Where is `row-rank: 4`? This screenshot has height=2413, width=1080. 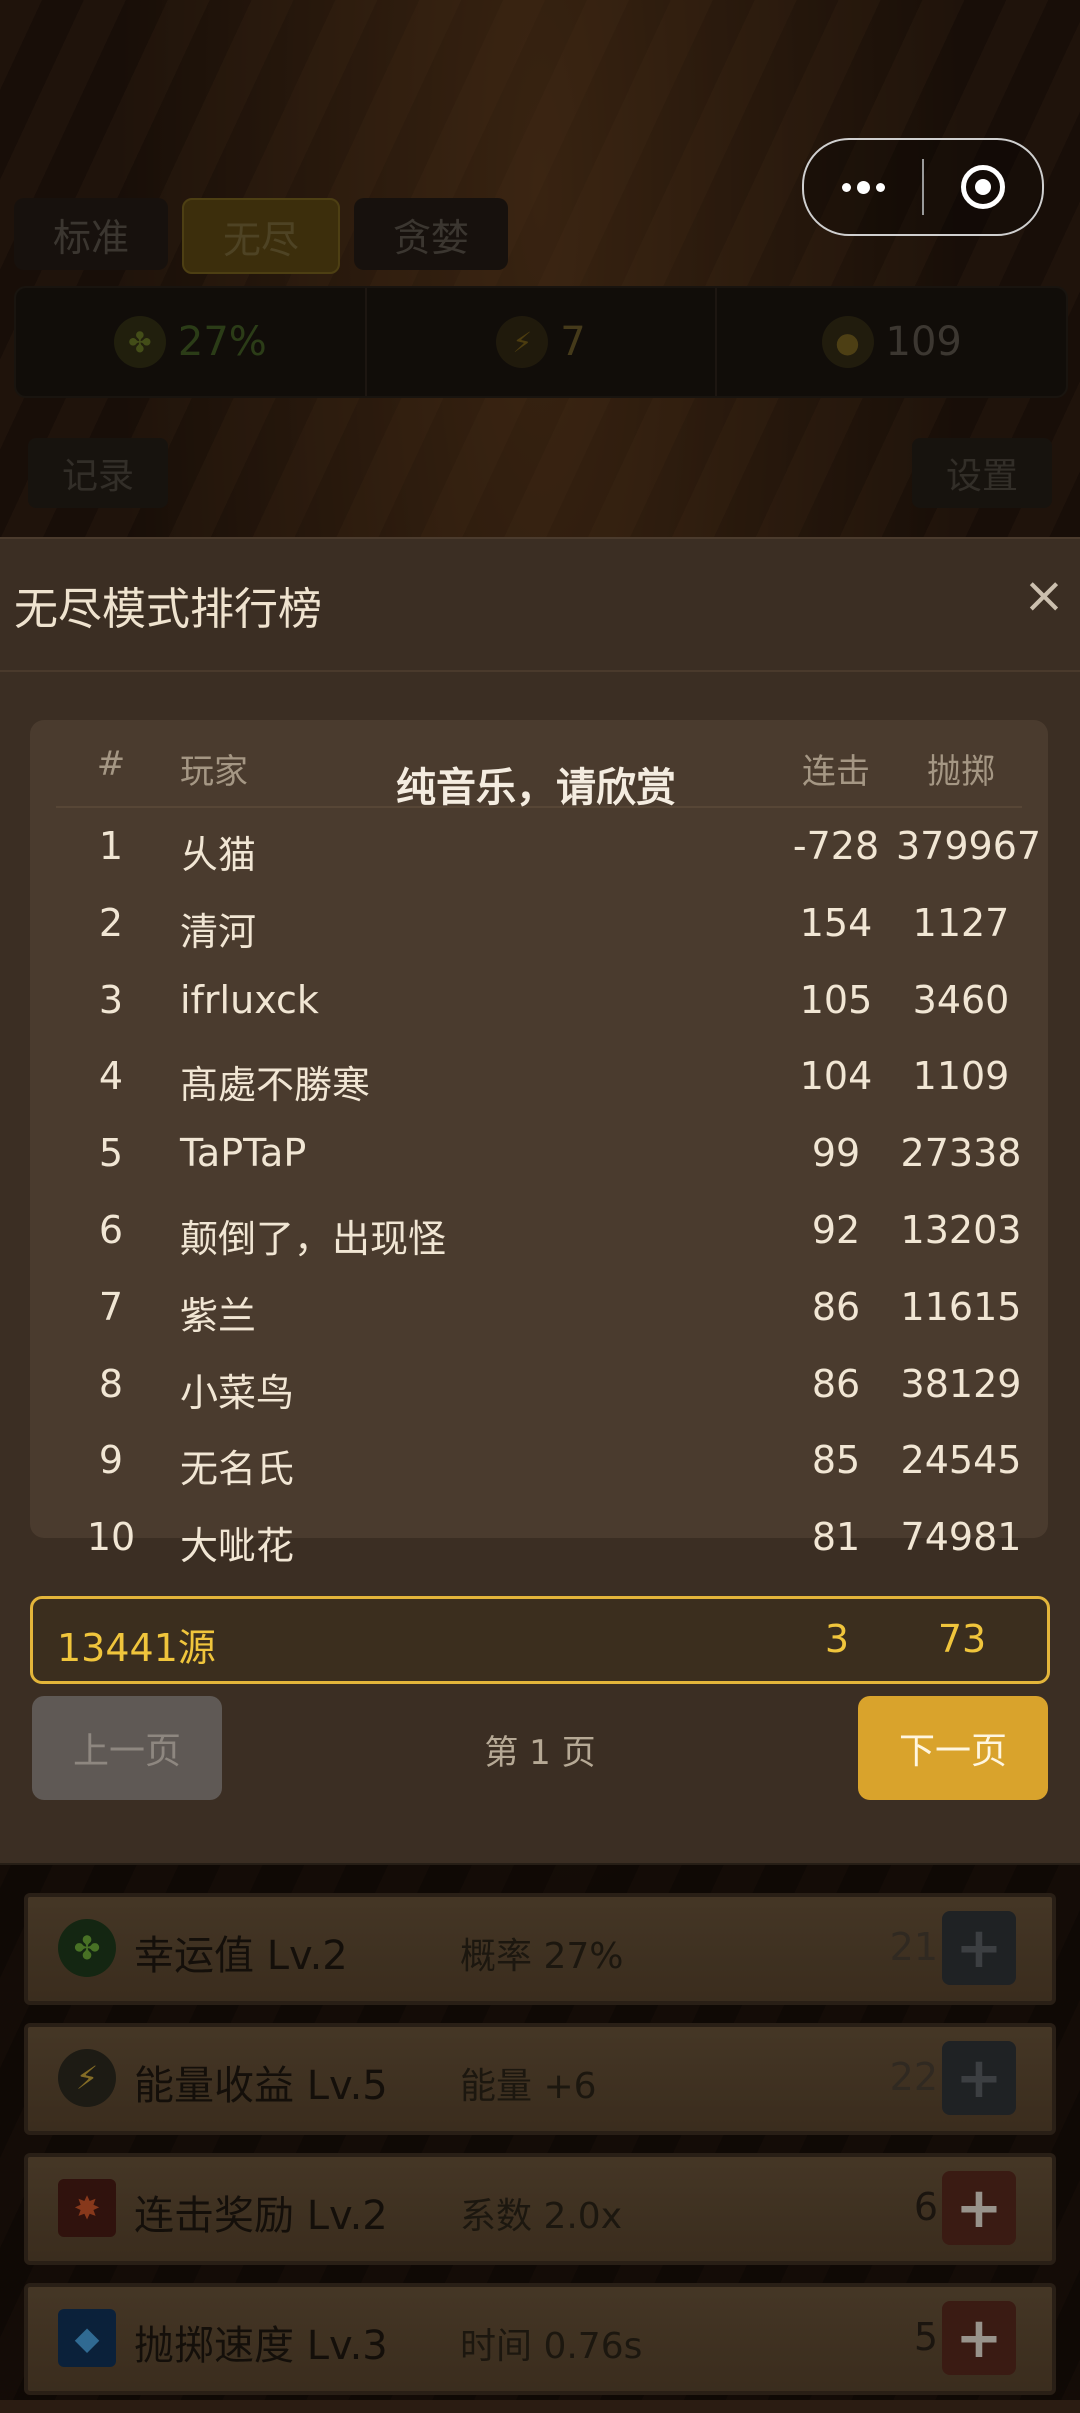 row-rank: 4 is located at coordinates (111, 1076).